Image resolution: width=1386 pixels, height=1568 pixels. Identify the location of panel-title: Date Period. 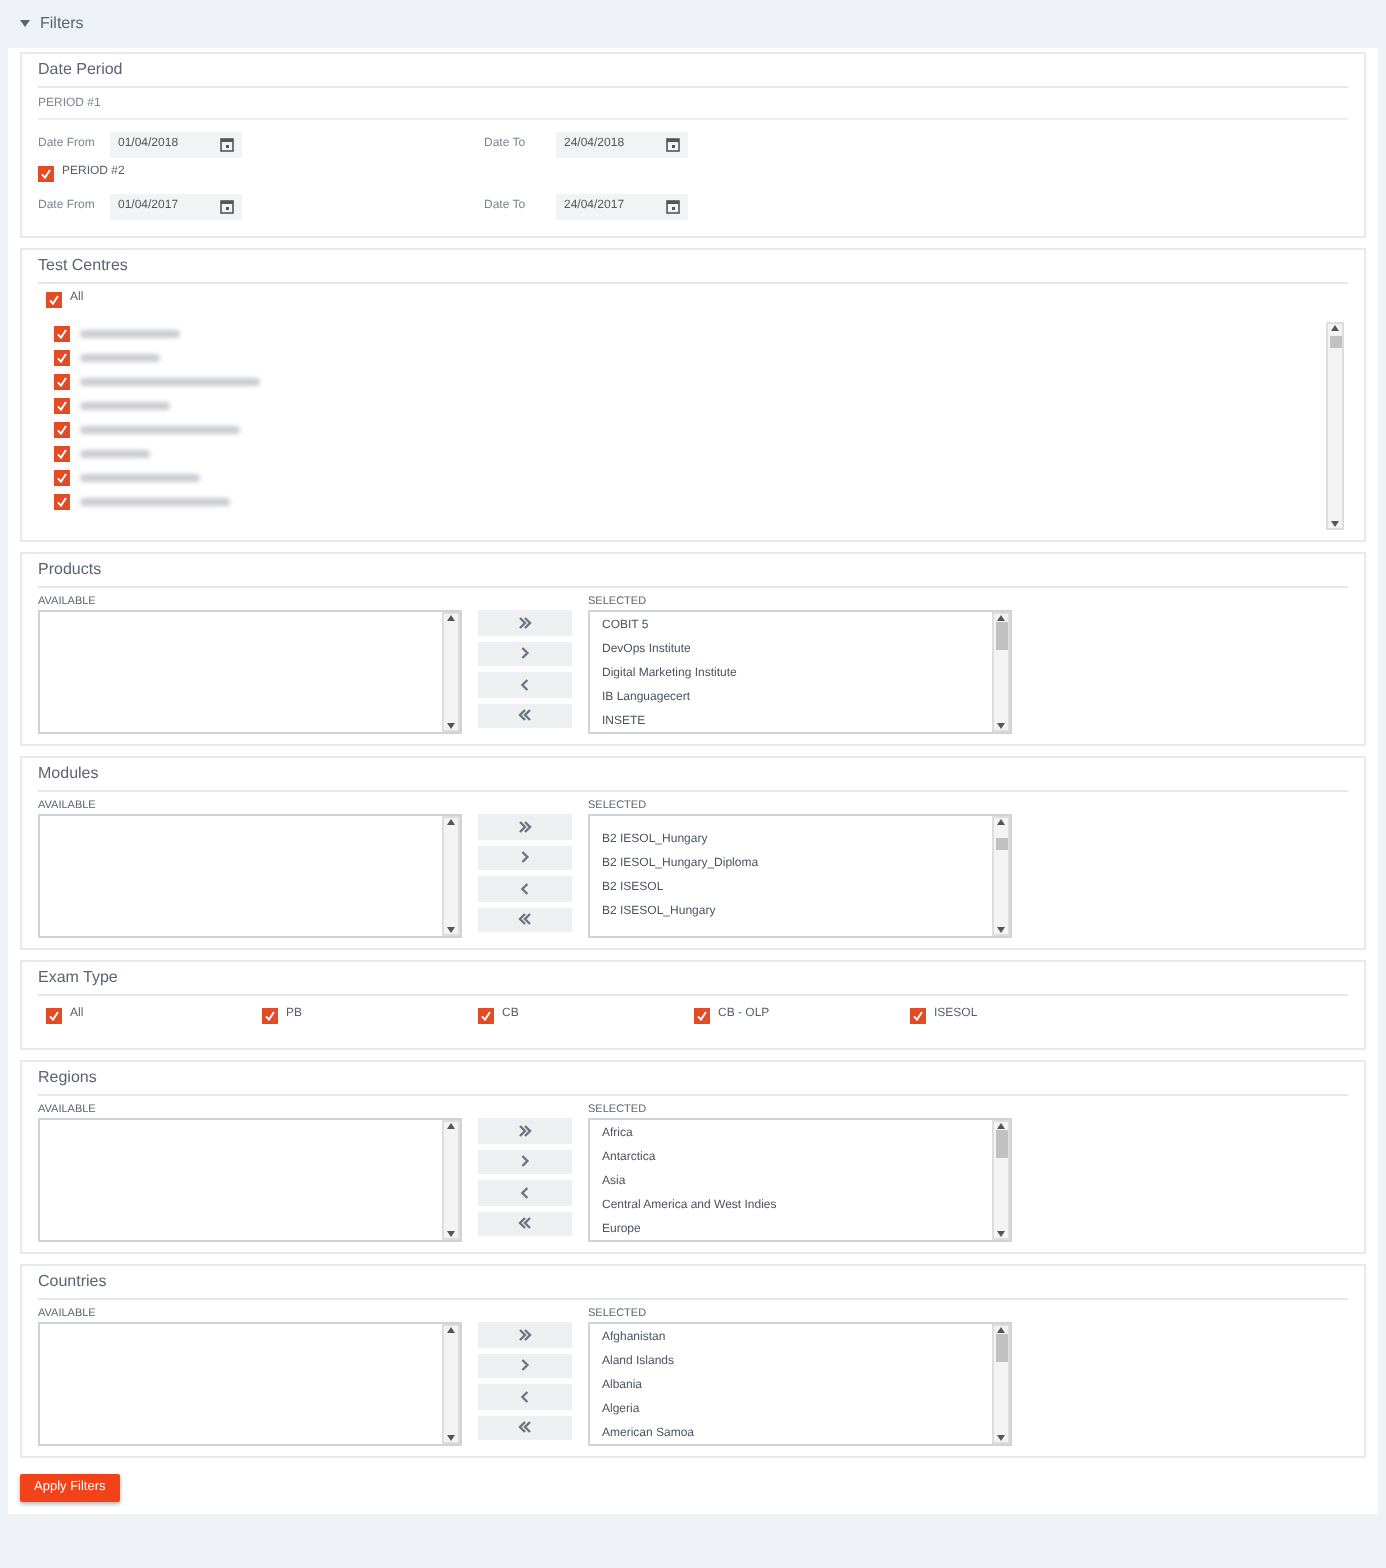
(693, 72).